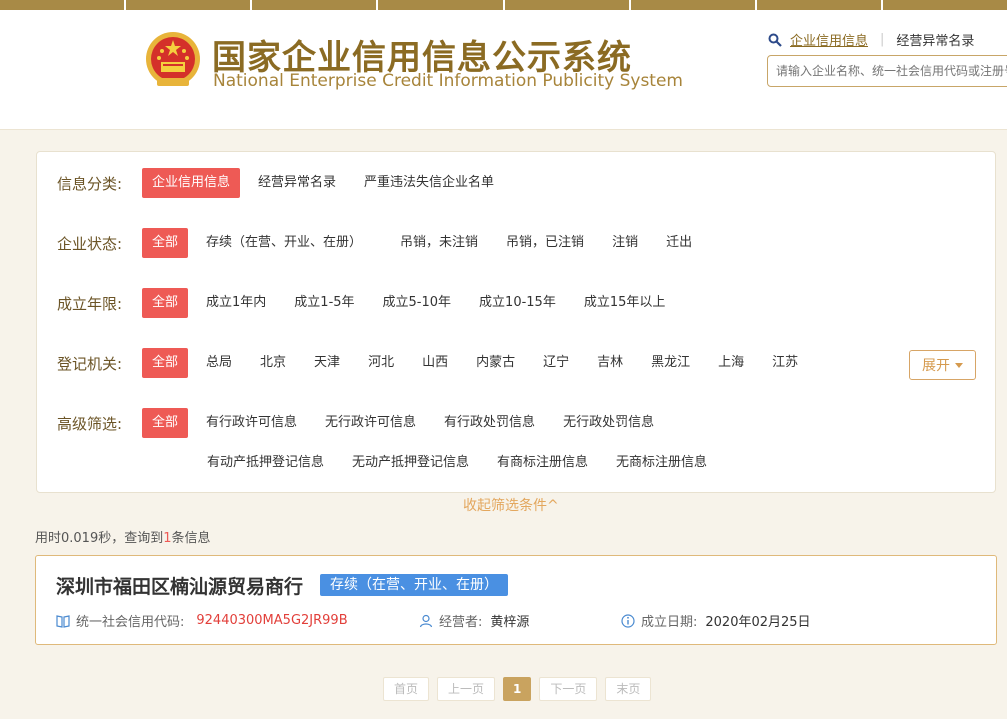  Describe the element at coordinates (670, 363) in the screenshot. I see `filter-authority-heilongjiang: 黑龙江` at that location.